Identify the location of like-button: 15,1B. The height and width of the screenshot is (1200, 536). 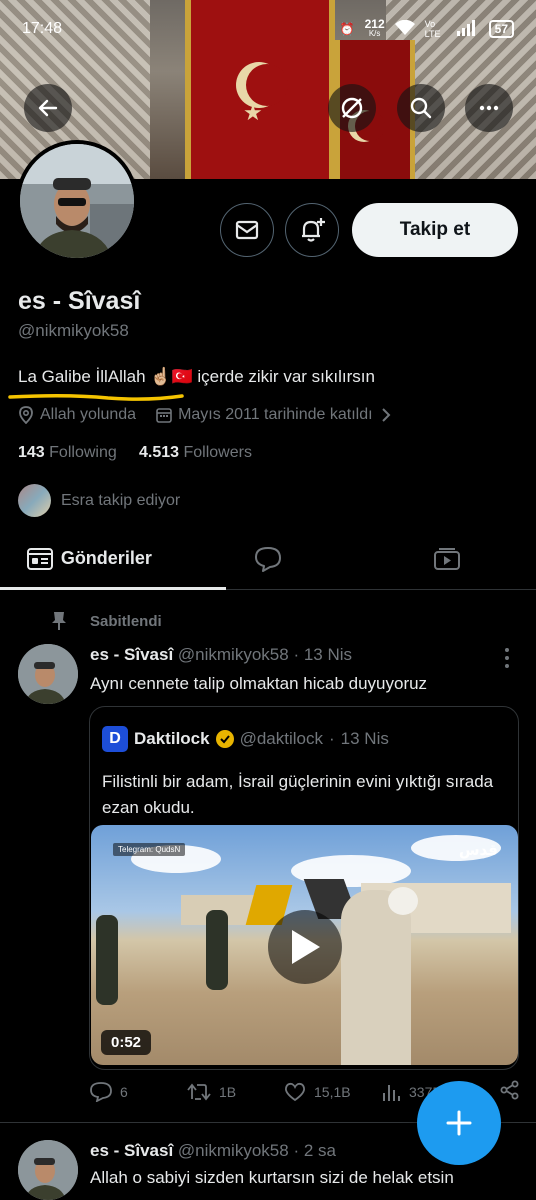
(332, 1092).